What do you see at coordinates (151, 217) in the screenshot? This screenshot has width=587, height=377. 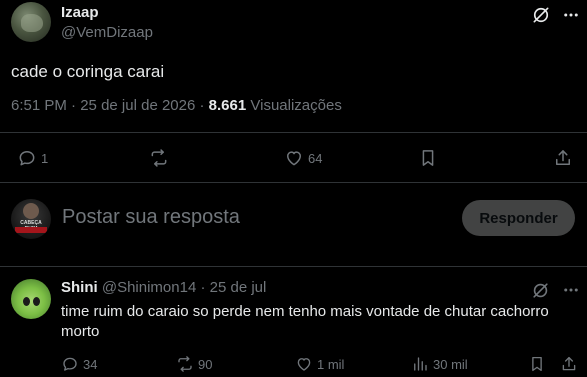 I see `reply-input: Postar sua resposta` at bounding box center [151, 217].